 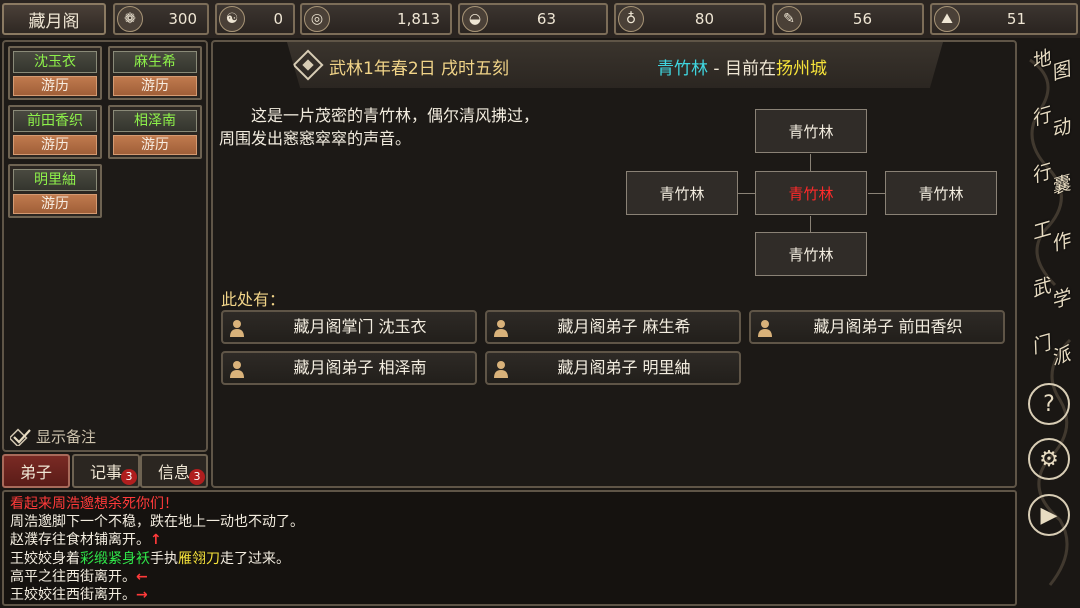 I want to click on show-notes-toggle: 显示备注, so click(x=53, y=436).